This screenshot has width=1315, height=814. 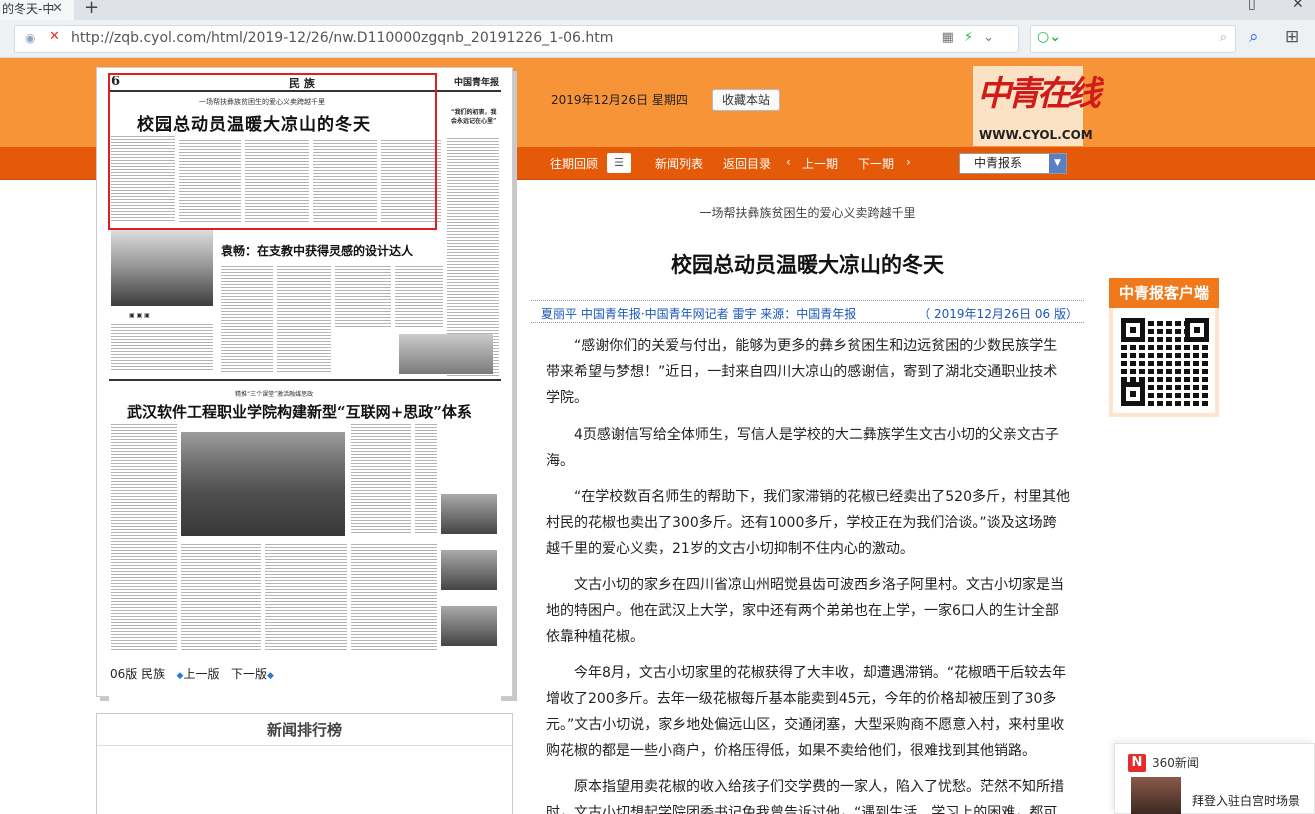 What do you see at coordinates (201, 674) in the screenshot?
I see `prev-page-link: 上一版` at bounding box center [201, 674].